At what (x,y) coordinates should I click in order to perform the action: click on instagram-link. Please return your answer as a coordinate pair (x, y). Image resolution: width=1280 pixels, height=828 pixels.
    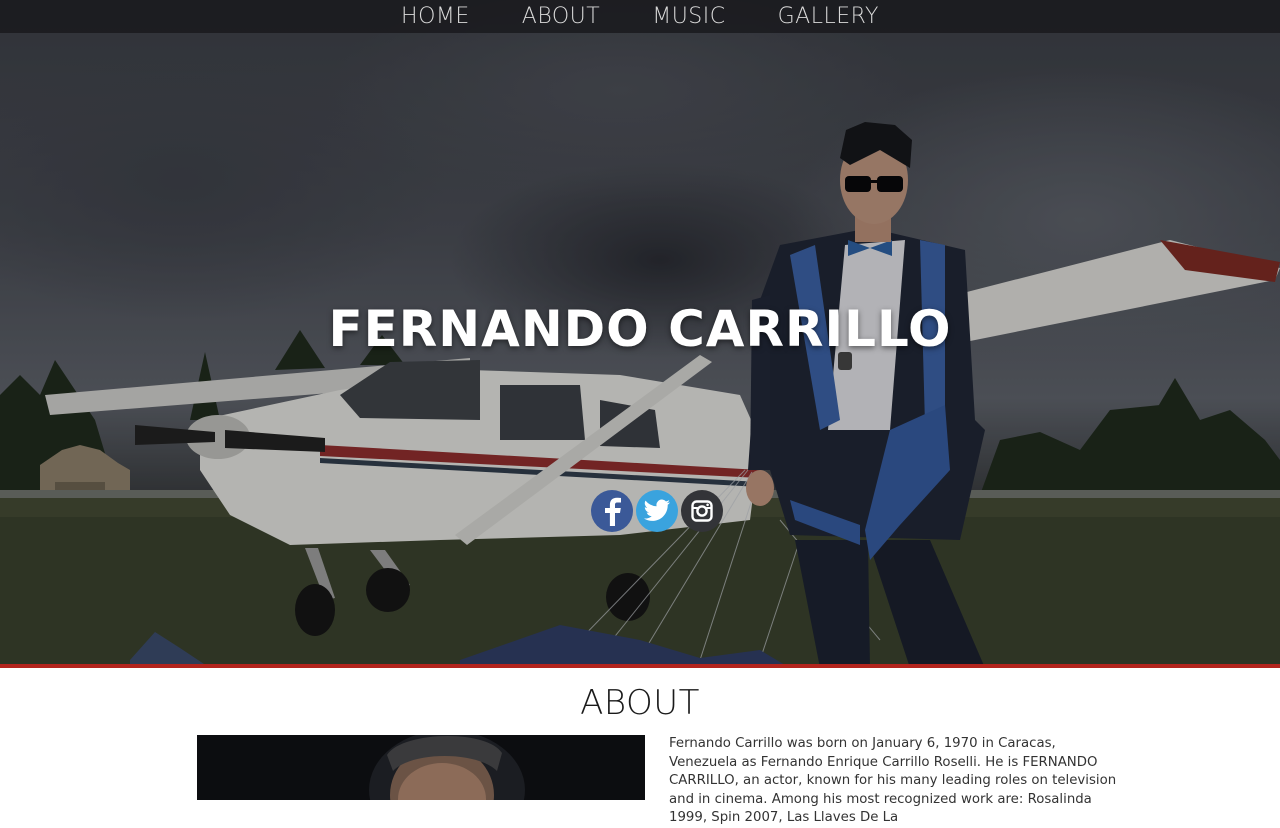
    Looking at the image, I should click on (702, 511).